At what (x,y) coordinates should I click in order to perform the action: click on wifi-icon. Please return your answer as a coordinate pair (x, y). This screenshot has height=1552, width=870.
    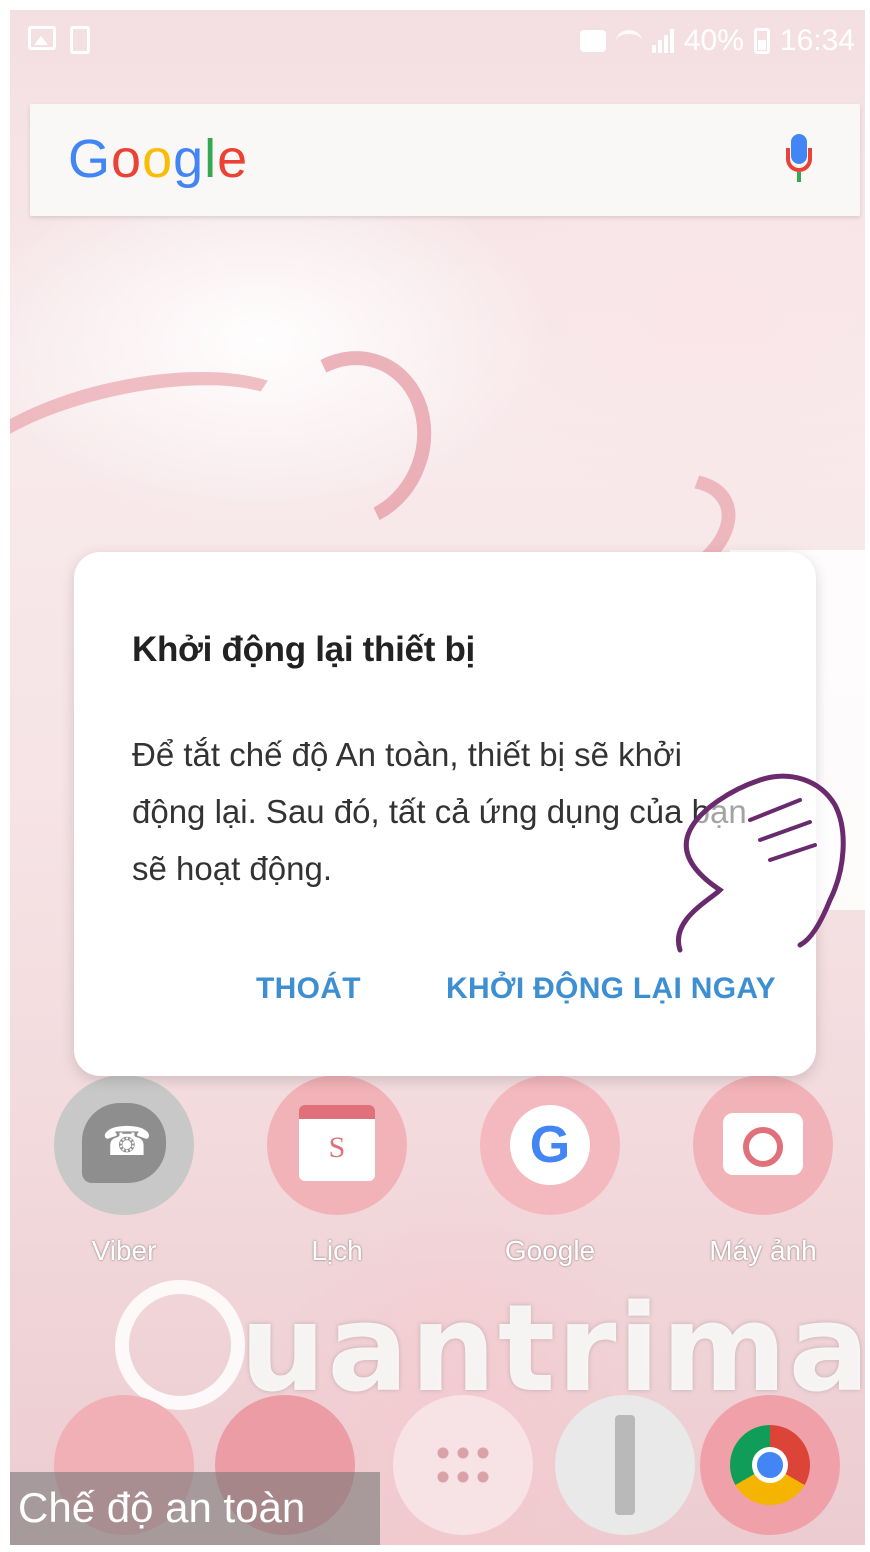
    Looking at the image, I should click on (628, 41).